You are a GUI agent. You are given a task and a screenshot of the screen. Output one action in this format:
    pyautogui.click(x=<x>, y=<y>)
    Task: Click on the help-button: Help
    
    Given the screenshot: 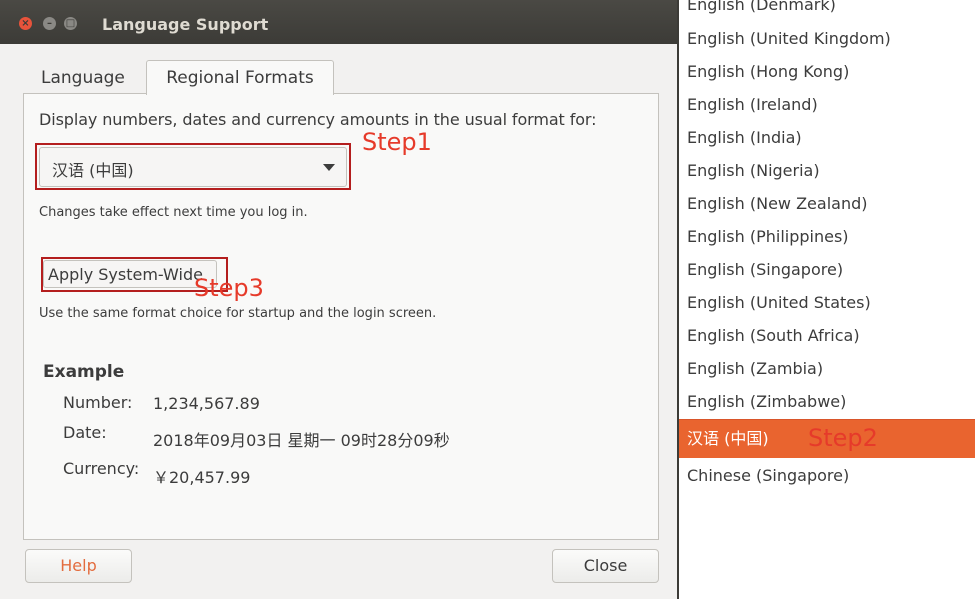 What is the action you would take?
    pyautogui.click(x=78, y=566)
    